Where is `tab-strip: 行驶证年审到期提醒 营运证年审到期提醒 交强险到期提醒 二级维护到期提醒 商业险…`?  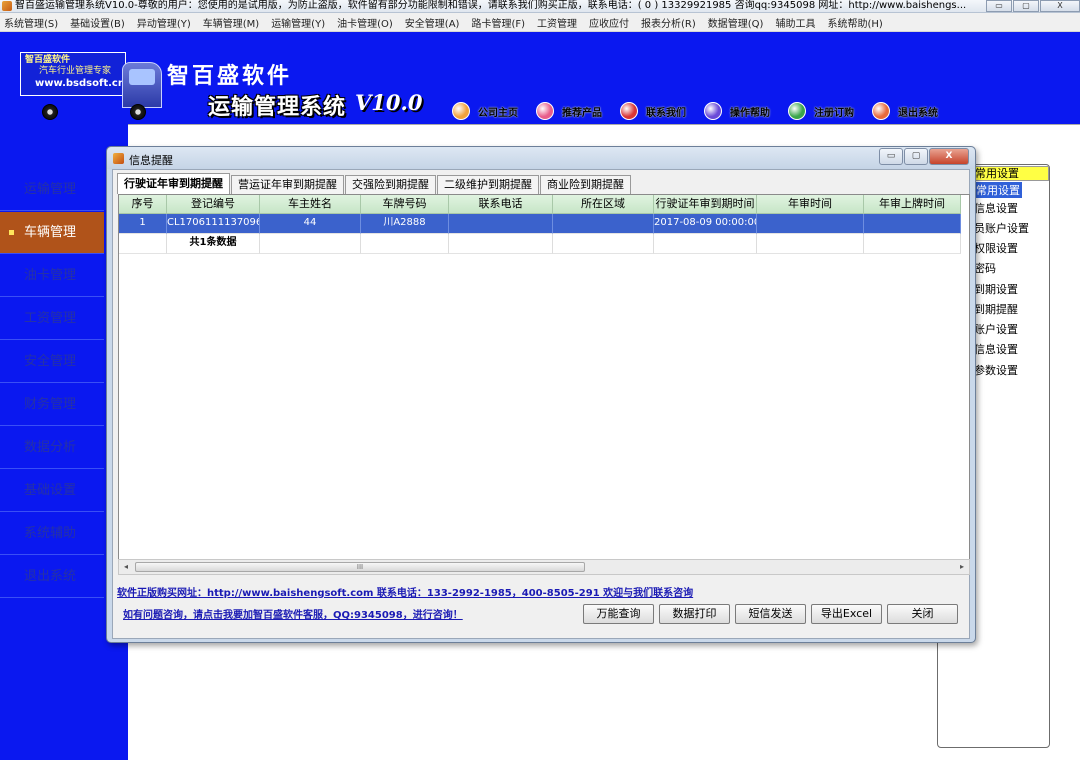 tab-strip: 行驶证年审到期提醒 营运证年审到期提醒 交强险到期提醒 二级维护到期提醒 商业险… is located at coordinates (374, 183).